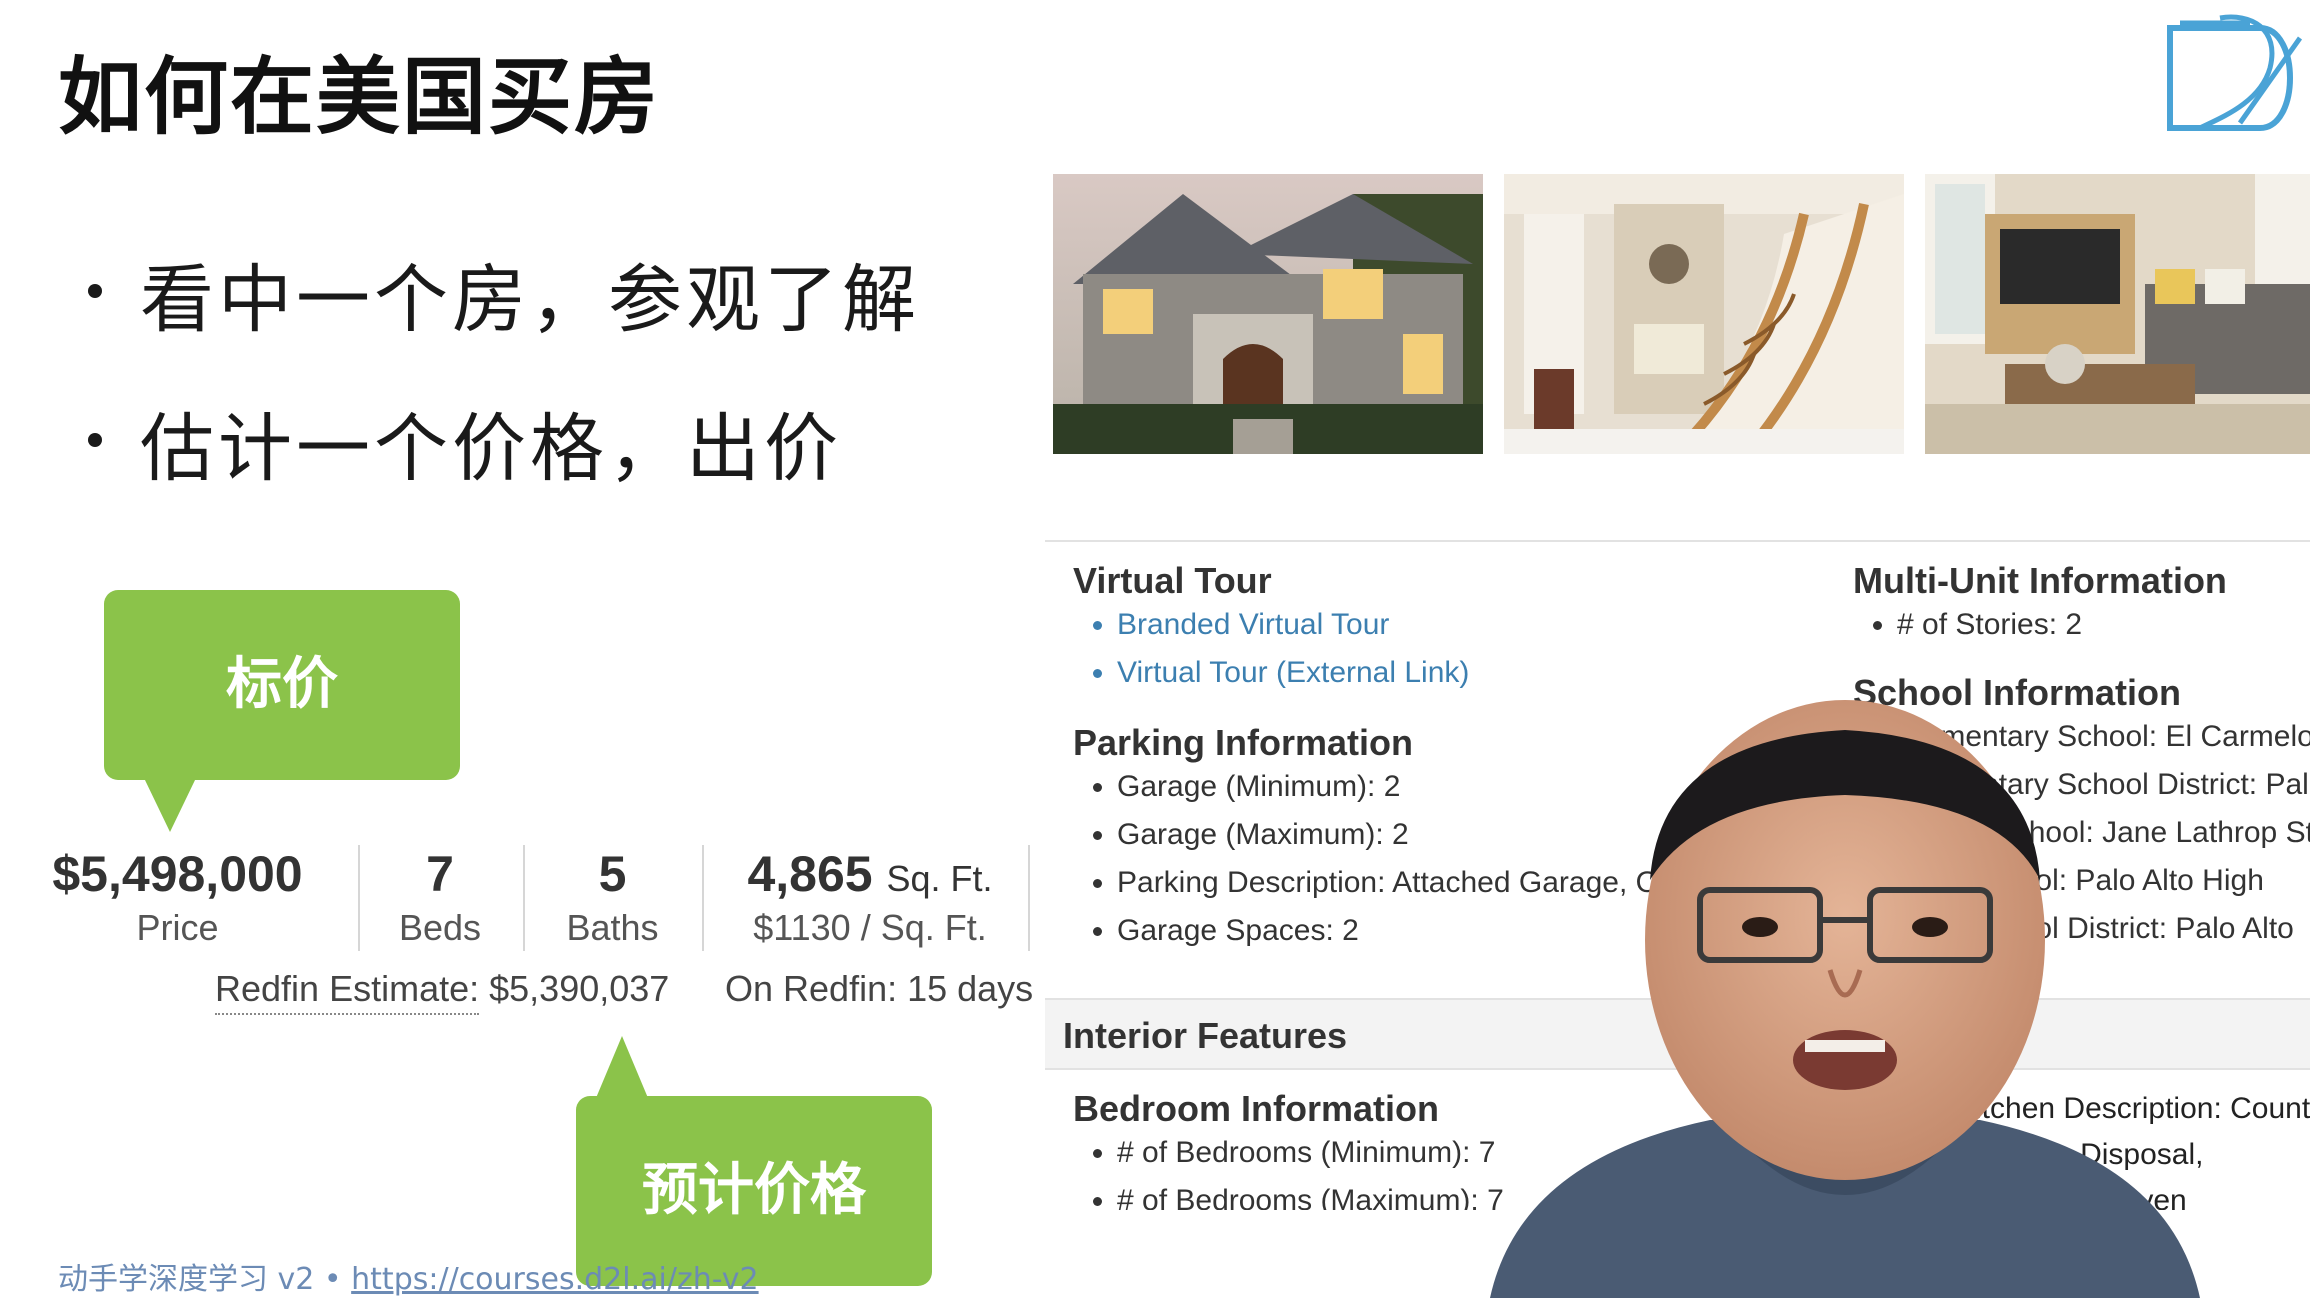 The image size is (2310, 1302). Describe the element at coordinates (939, 878) in the screenshot. I see `sqft-unit: Sq. Ft.` at that location.